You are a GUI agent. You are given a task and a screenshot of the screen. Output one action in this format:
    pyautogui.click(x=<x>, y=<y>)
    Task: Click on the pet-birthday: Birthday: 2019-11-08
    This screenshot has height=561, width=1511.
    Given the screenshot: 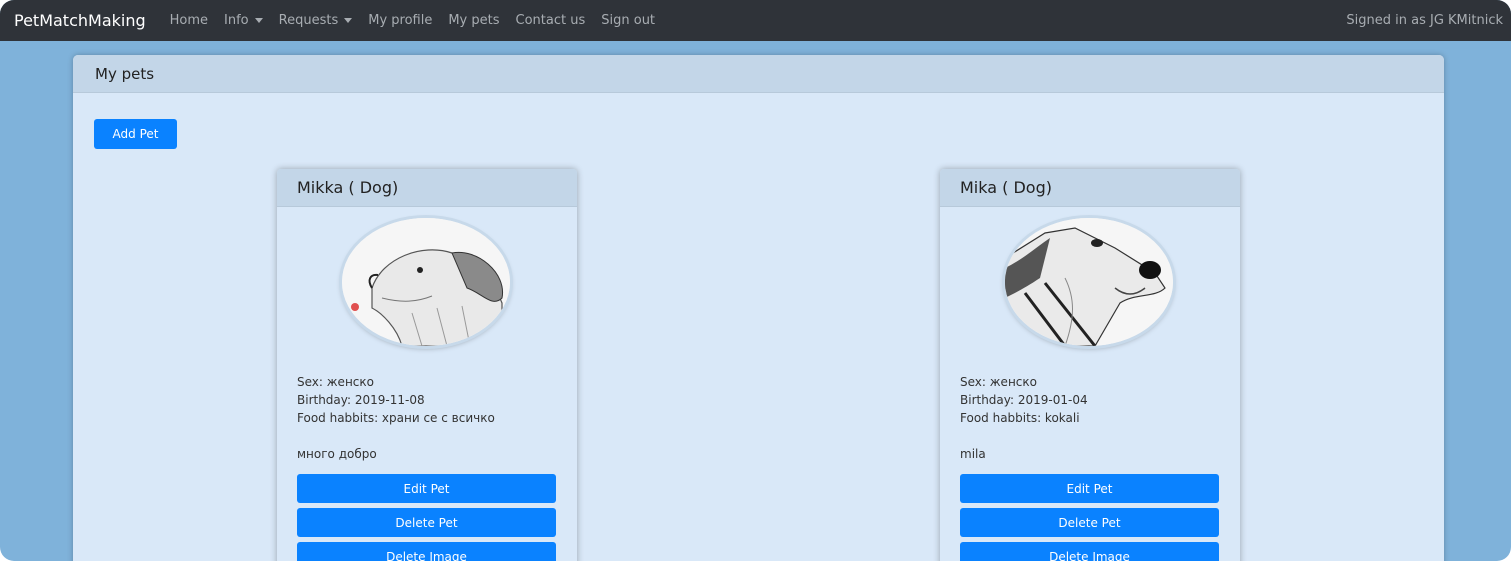 What is the action you would take?
    pyautogui.click(x=361, y=400)
    